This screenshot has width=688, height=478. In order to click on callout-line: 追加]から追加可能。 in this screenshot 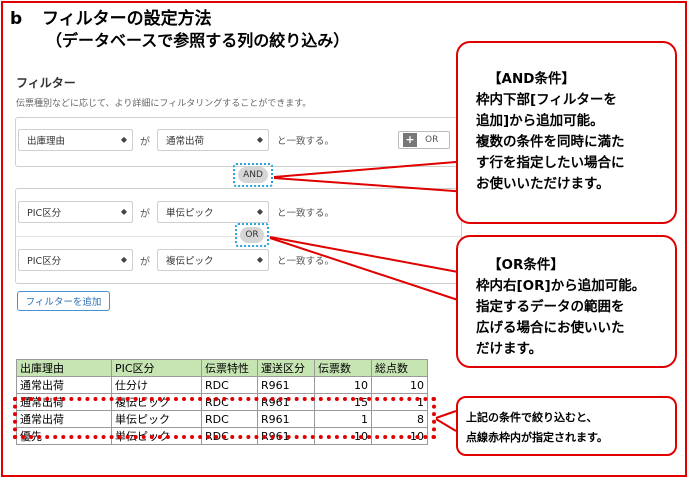, I will do `click(540, 121)`.